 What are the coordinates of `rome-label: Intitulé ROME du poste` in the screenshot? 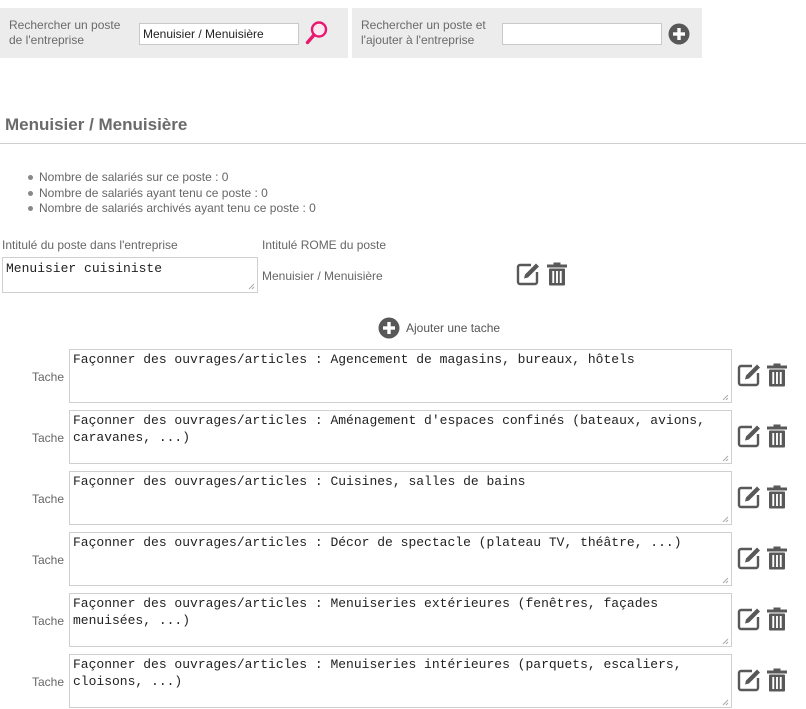 It's located at (324, 245).